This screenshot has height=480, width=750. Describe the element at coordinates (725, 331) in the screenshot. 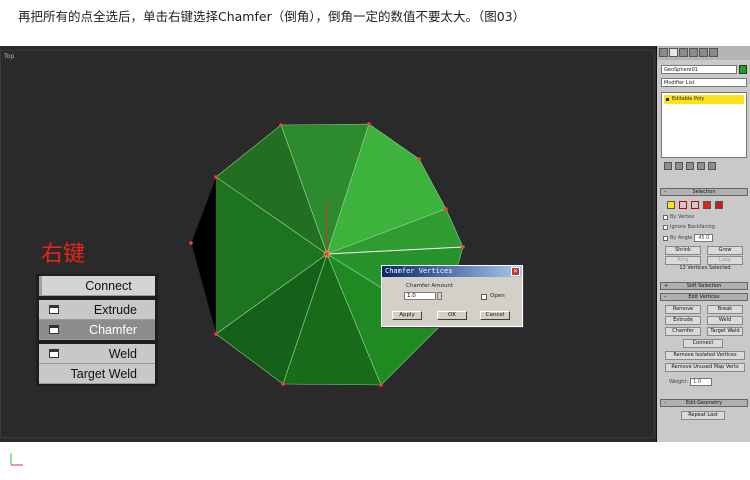

I see `target-weld-button: Target Weld` at that location.